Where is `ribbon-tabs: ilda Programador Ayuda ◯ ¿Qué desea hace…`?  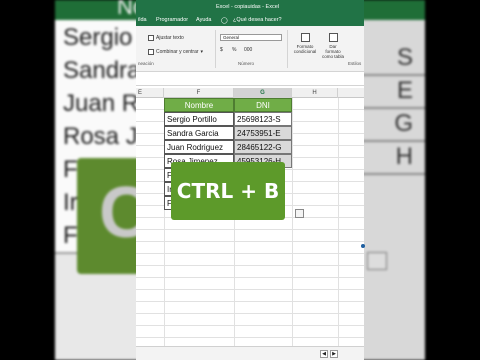
ribbon-tabs: ilda Programador Ayuda ◯ ¿Qué desea hace… is located at coordinates (250, 20).